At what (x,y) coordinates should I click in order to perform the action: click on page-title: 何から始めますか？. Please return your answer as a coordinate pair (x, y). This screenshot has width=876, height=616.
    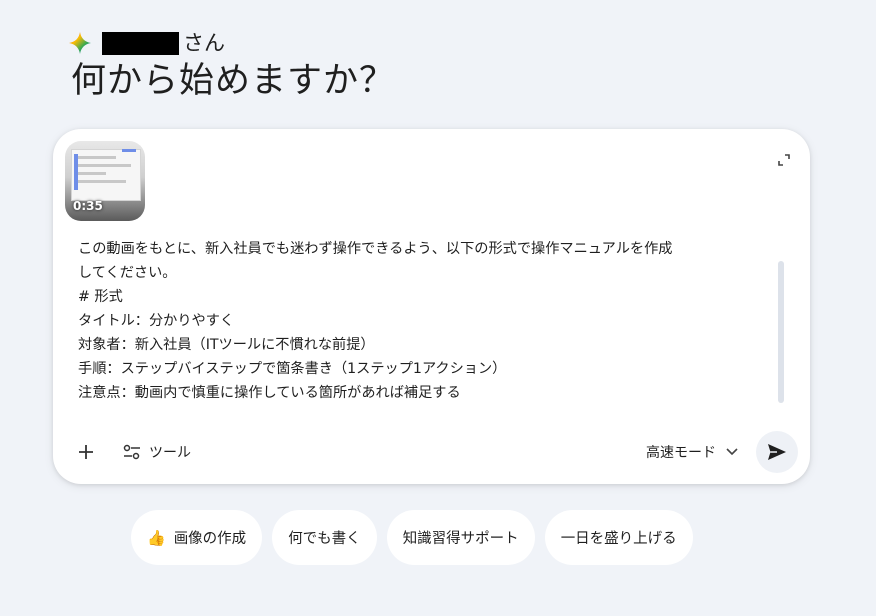
    Looking at the image, I should click on (233, 81).